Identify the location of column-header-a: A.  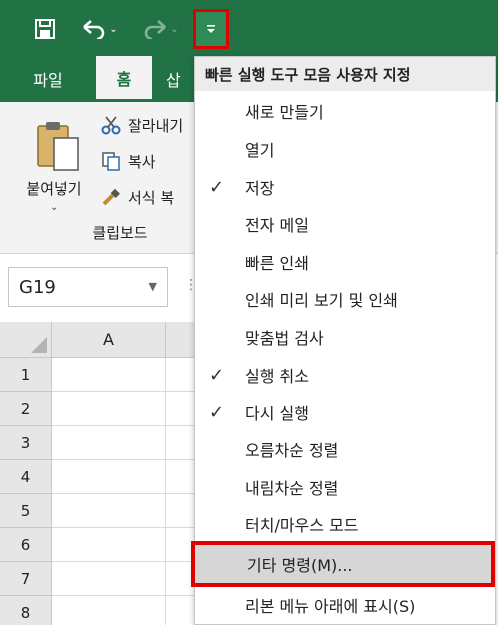
(109, 340).